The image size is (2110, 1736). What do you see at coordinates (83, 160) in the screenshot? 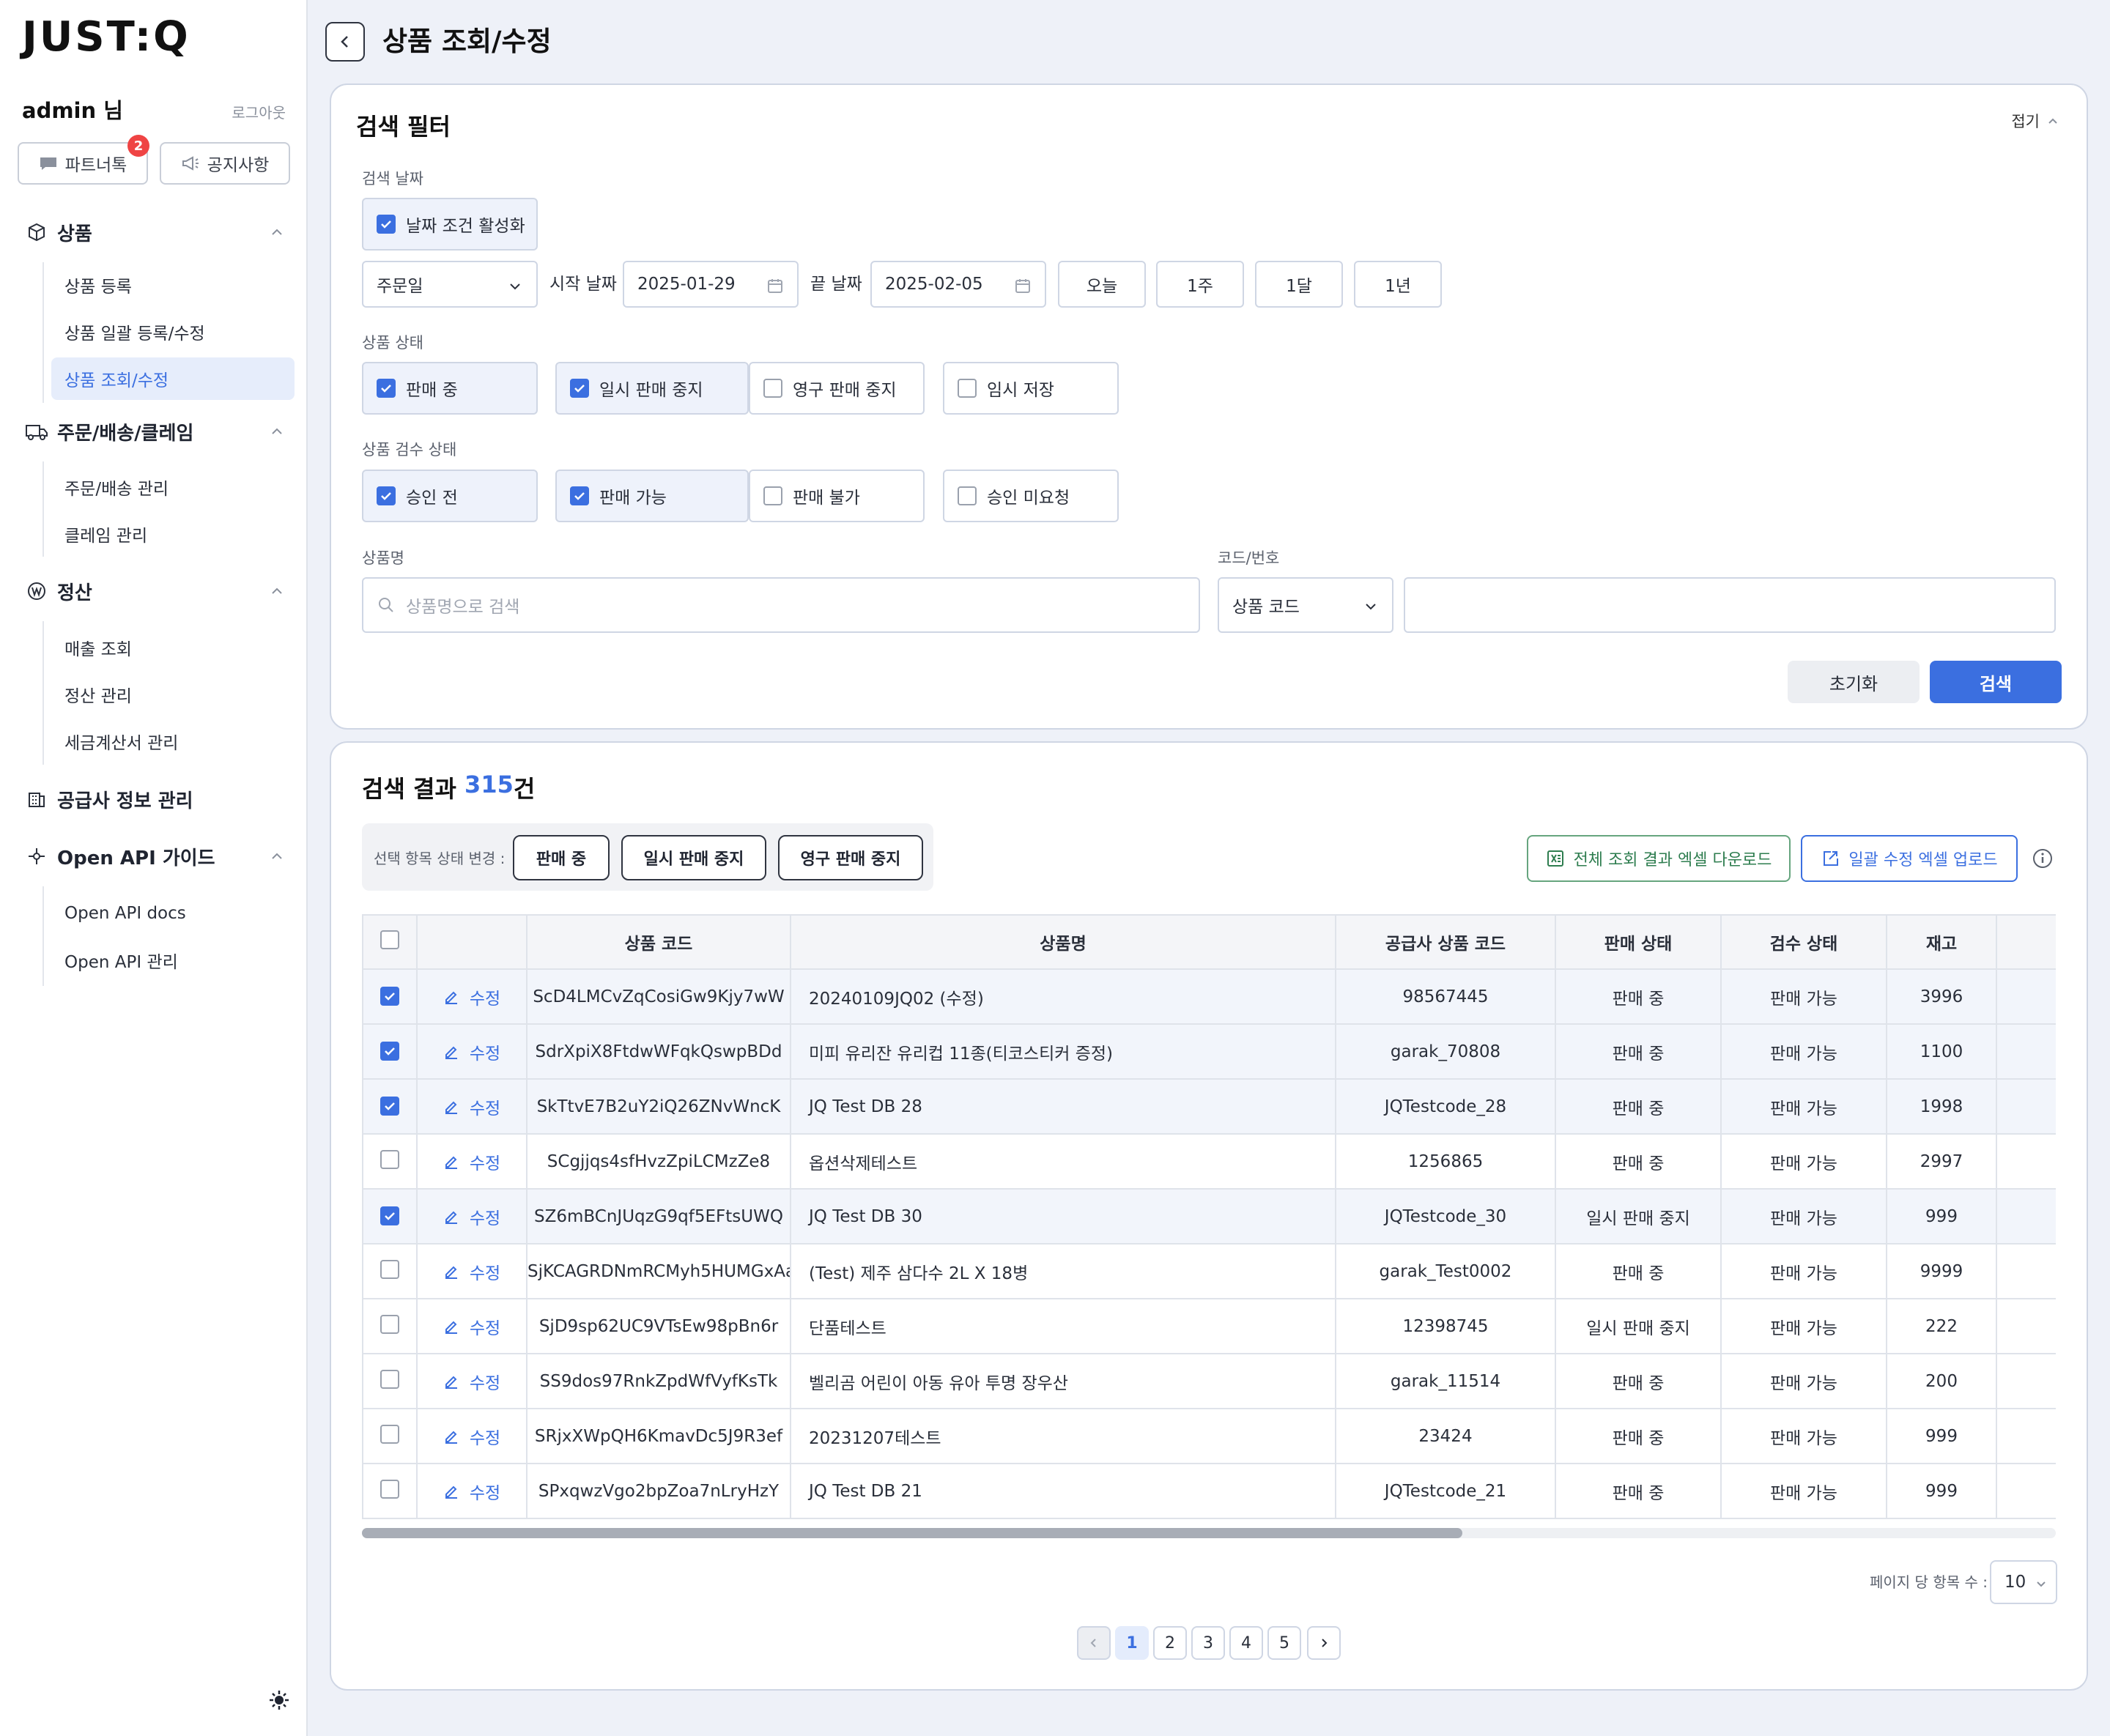
I see `partner-talk-button: 파트너톡 2` at bounding box center [83, 160].